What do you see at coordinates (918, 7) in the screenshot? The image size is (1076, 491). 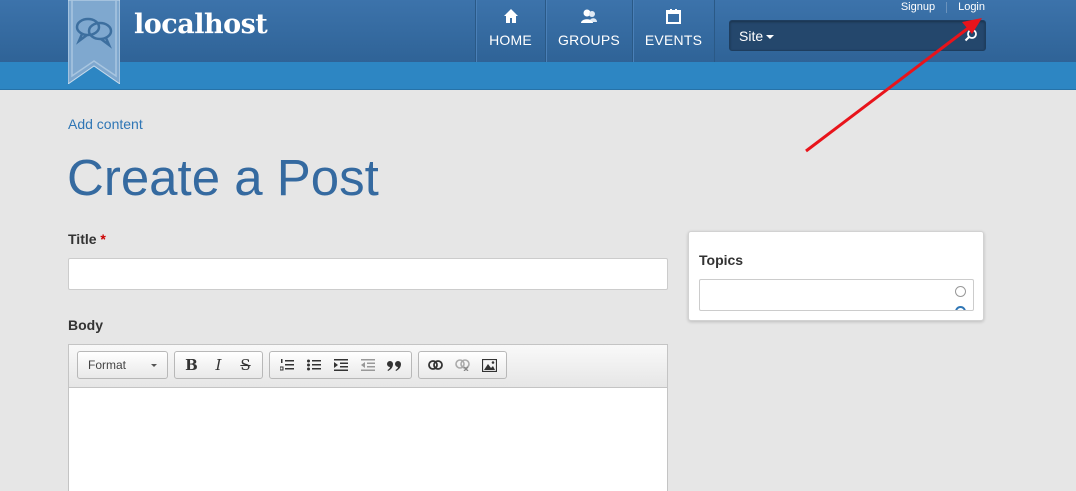 I see `signup-link: Signup` at bounding box center [918, 7].